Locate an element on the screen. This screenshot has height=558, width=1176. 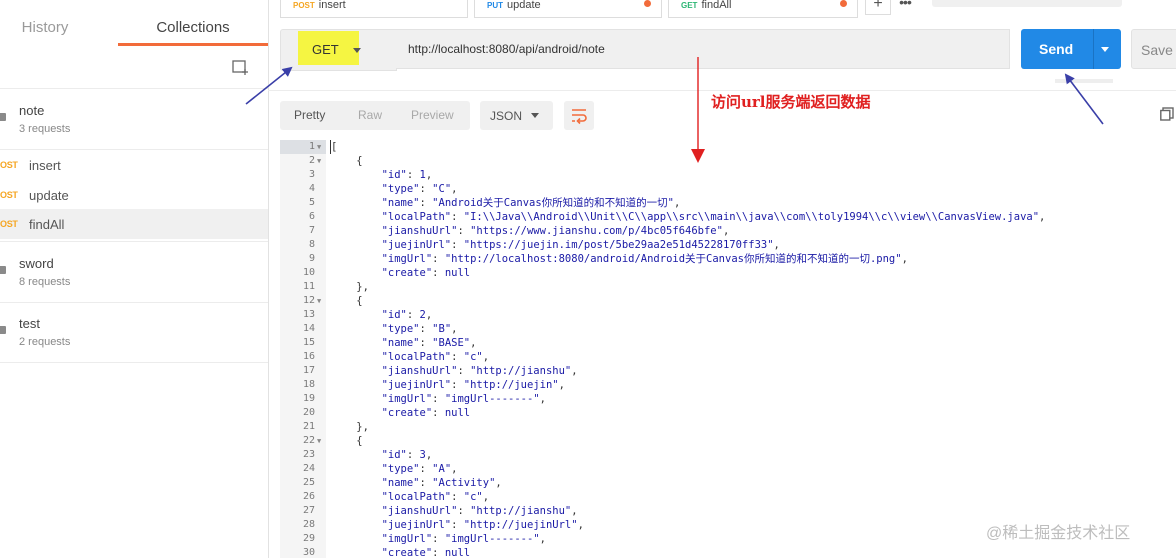
send-button: Send is located at coordinates (1071, 49).